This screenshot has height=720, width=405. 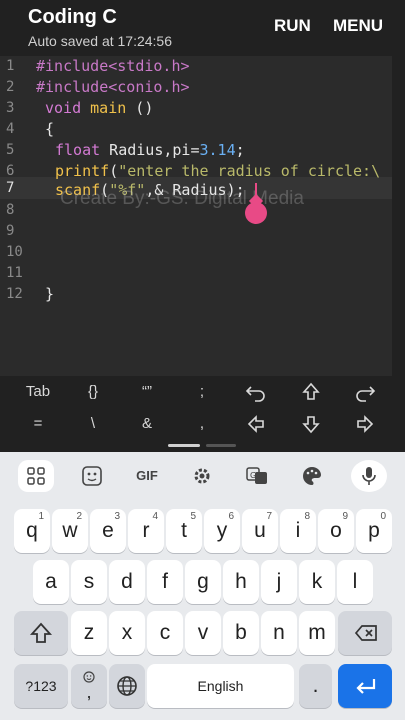 I want to click on key-n: n, so click(x=279, y=633).